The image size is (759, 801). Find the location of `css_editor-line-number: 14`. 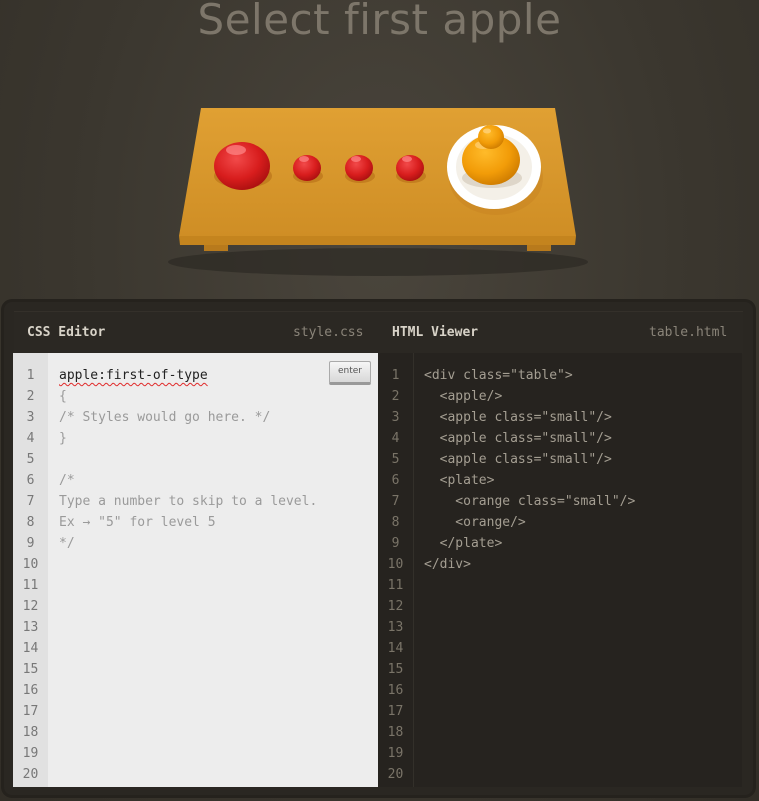

css_editor-line-number: 14 is located at coordinates (30, 648).